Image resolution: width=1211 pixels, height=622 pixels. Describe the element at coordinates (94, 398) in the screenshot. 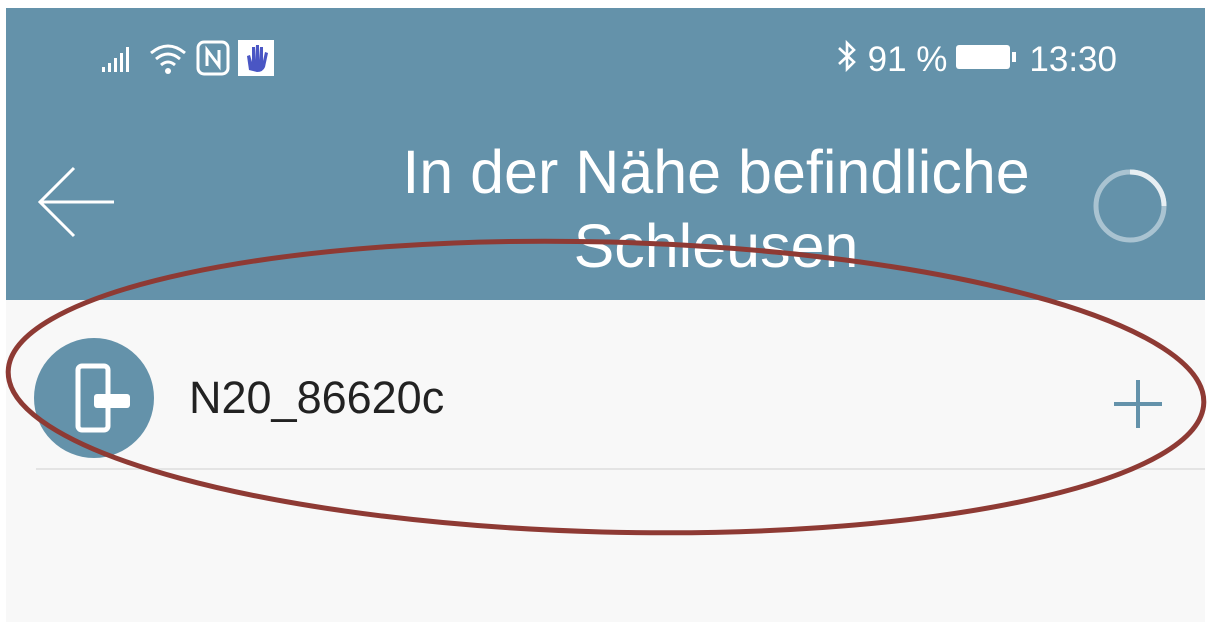

I see `door-lock-icon` at that location.